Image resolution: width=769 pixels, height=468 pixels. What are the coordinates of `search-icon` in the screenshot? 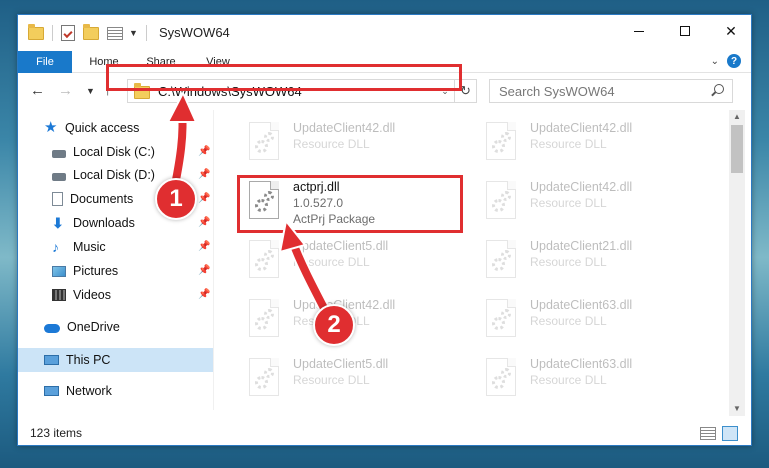 It's located at (719, 89).